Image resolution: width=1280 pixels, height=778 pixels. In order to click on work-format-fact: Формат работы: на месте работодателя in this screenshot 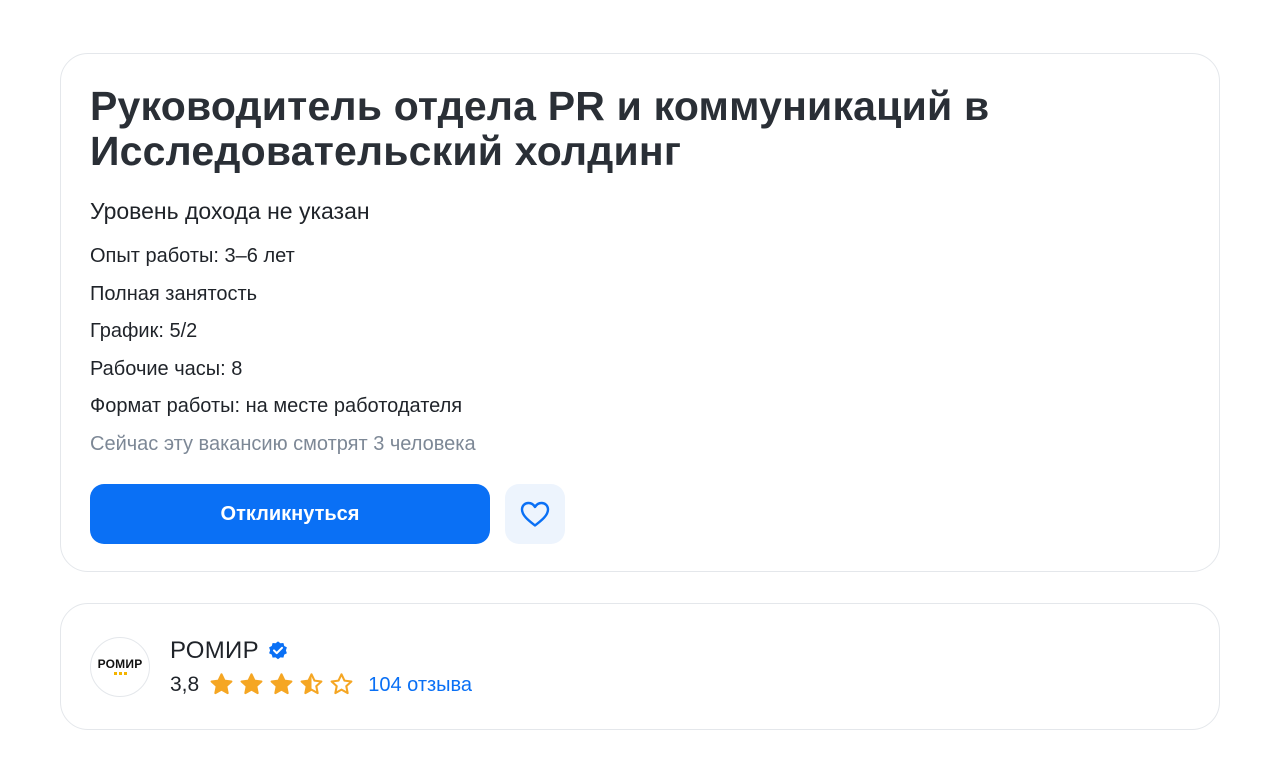, I will do `click(276, 406)`.